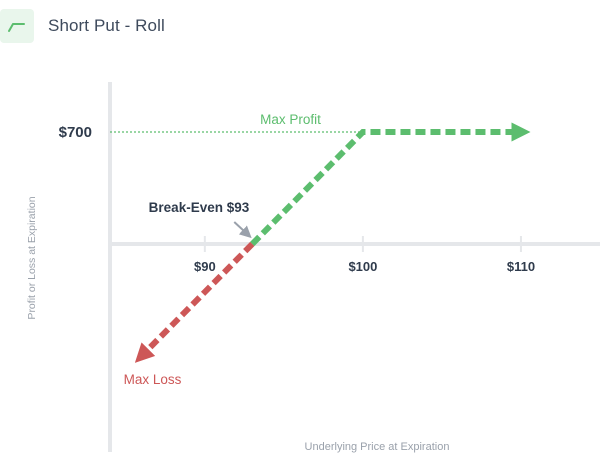 The width and height of the screenshot is (600, 459). I want to click on y-axis-label: Profit or Loss at Expiration, so click(32, 257).